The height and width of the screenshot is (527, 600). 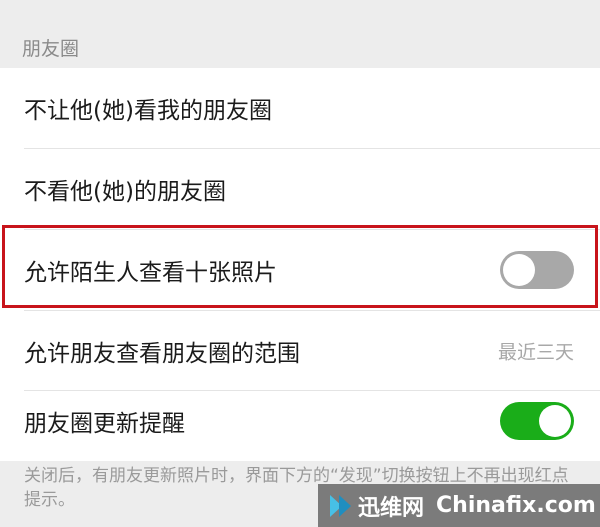 I want to click on watermark-brand: 迅维网, so click(x=391, y=508).